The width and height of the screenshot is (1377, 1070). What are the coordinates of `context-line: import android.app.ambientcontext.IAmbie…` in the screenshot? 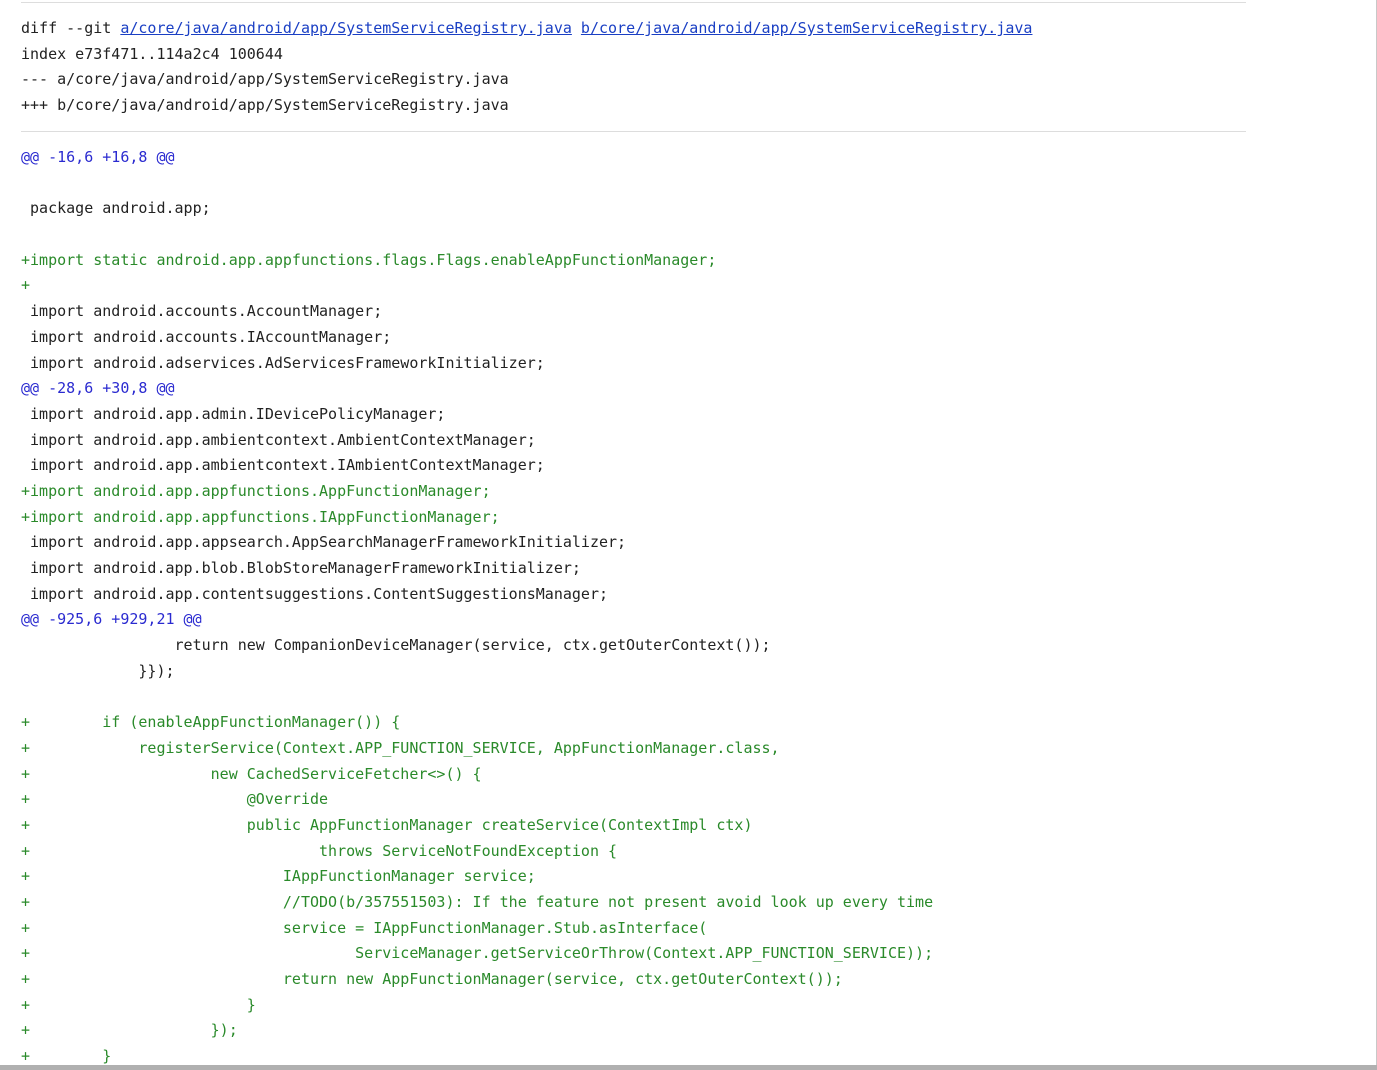 It's located at (283, 465).